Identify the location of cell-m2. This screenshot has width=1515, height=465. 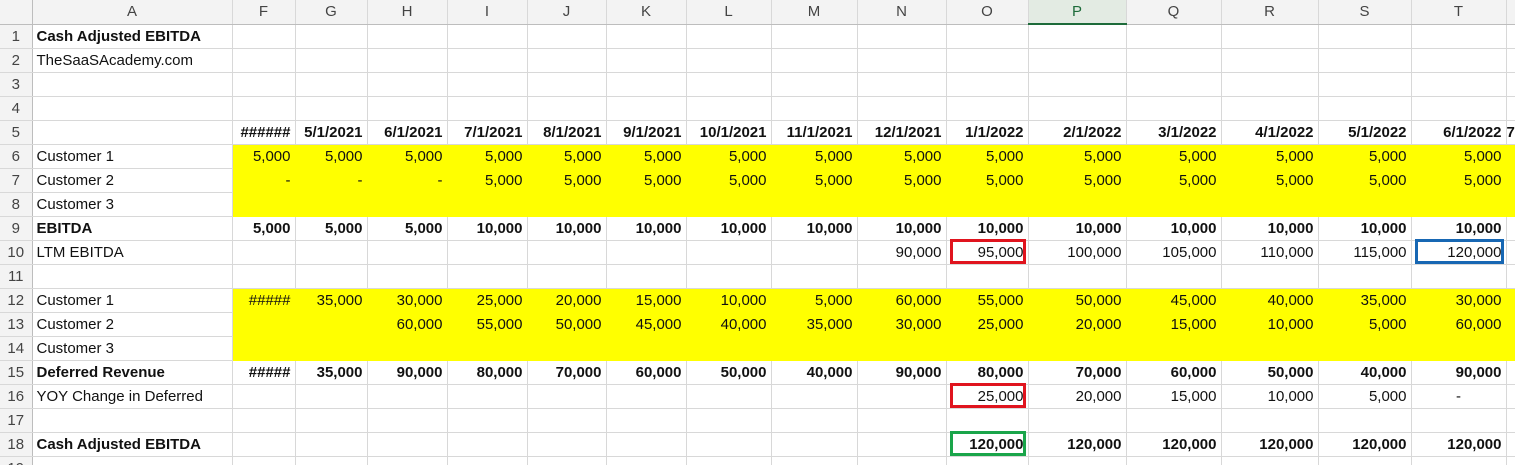
(814, 60).